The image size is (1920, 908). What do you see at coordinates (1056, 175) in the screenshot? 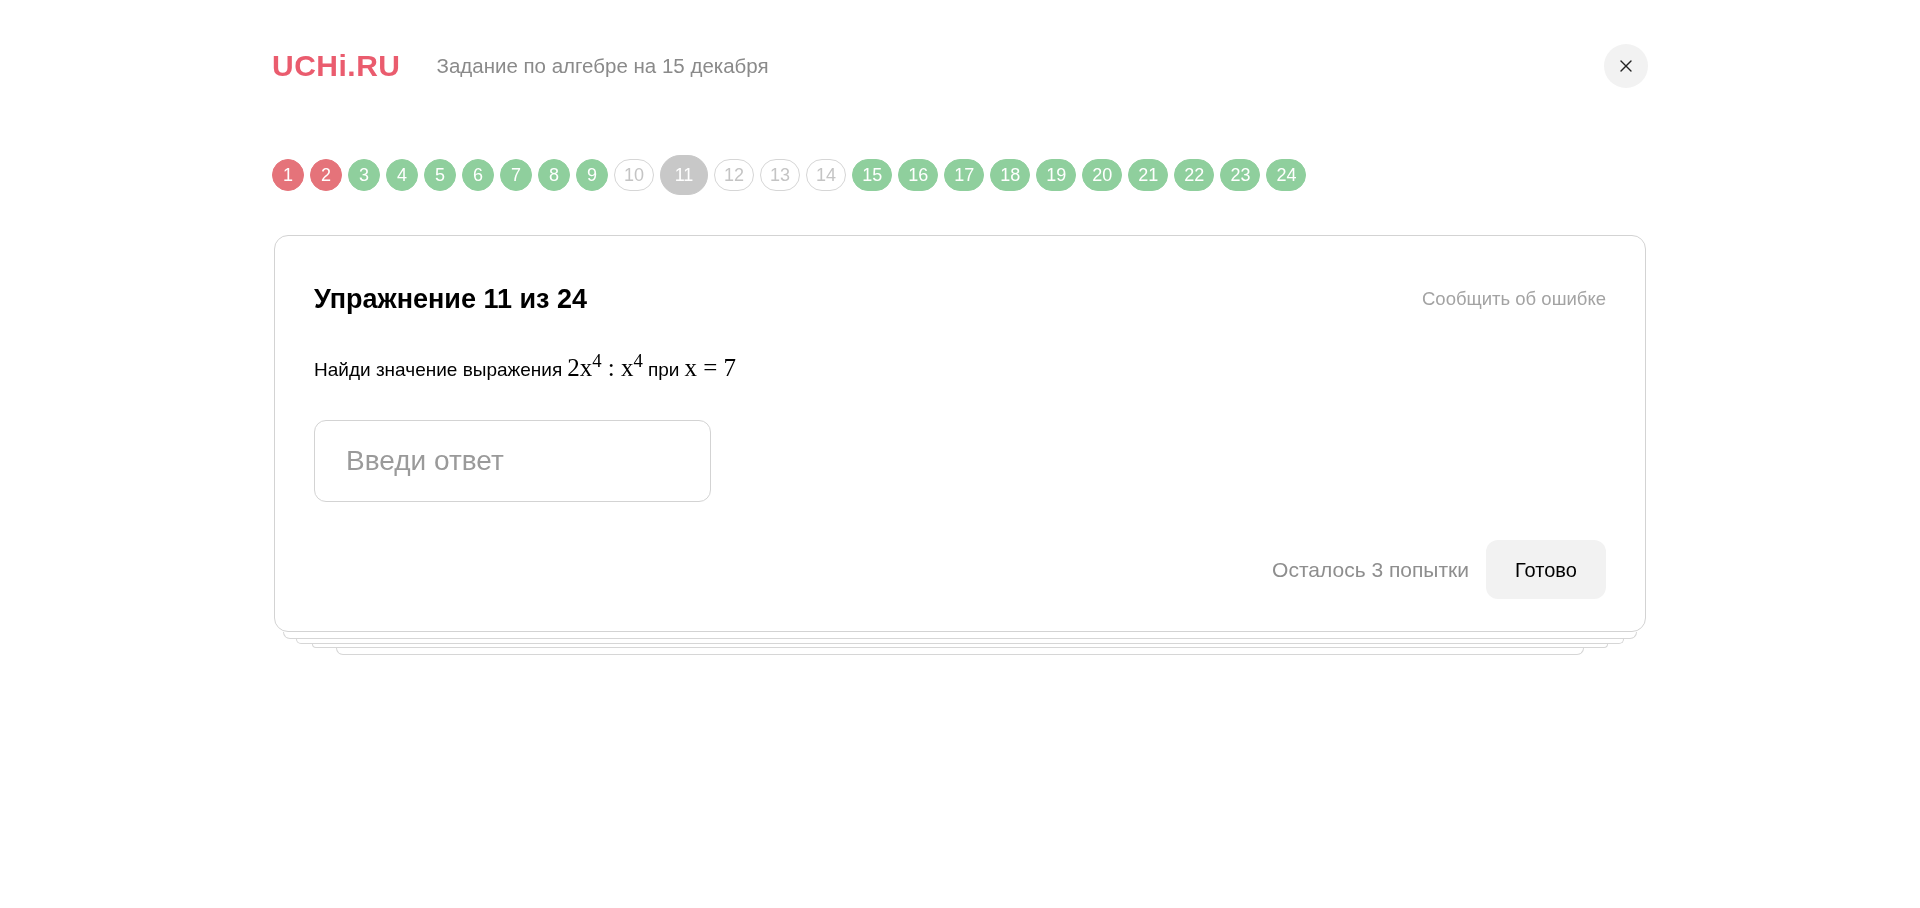
I see `exercise-number-button: 19` at bounding box center [1056, 175].